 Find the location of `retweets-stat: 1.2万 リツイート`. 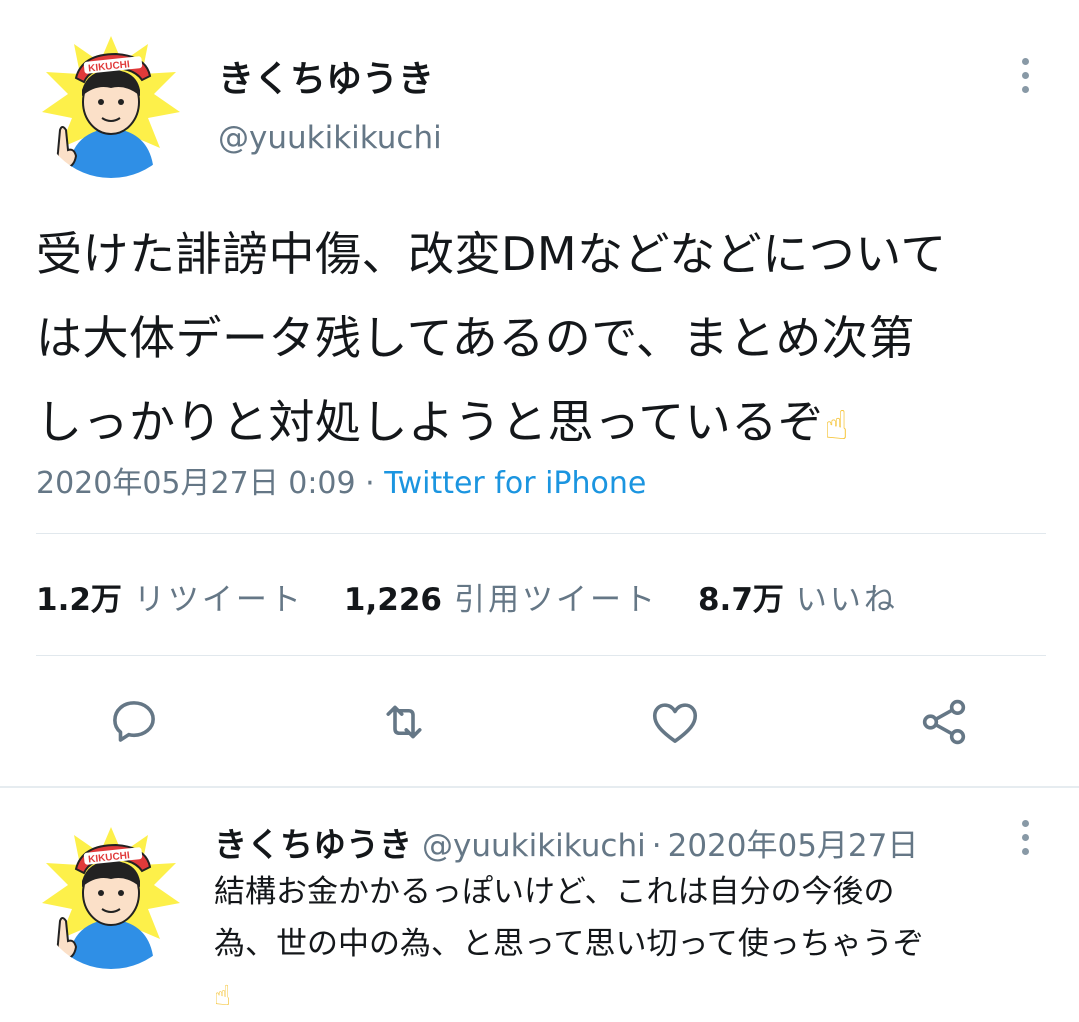

retweets-stat: 1.2万 リツイート is located at coordinates (170, 596).